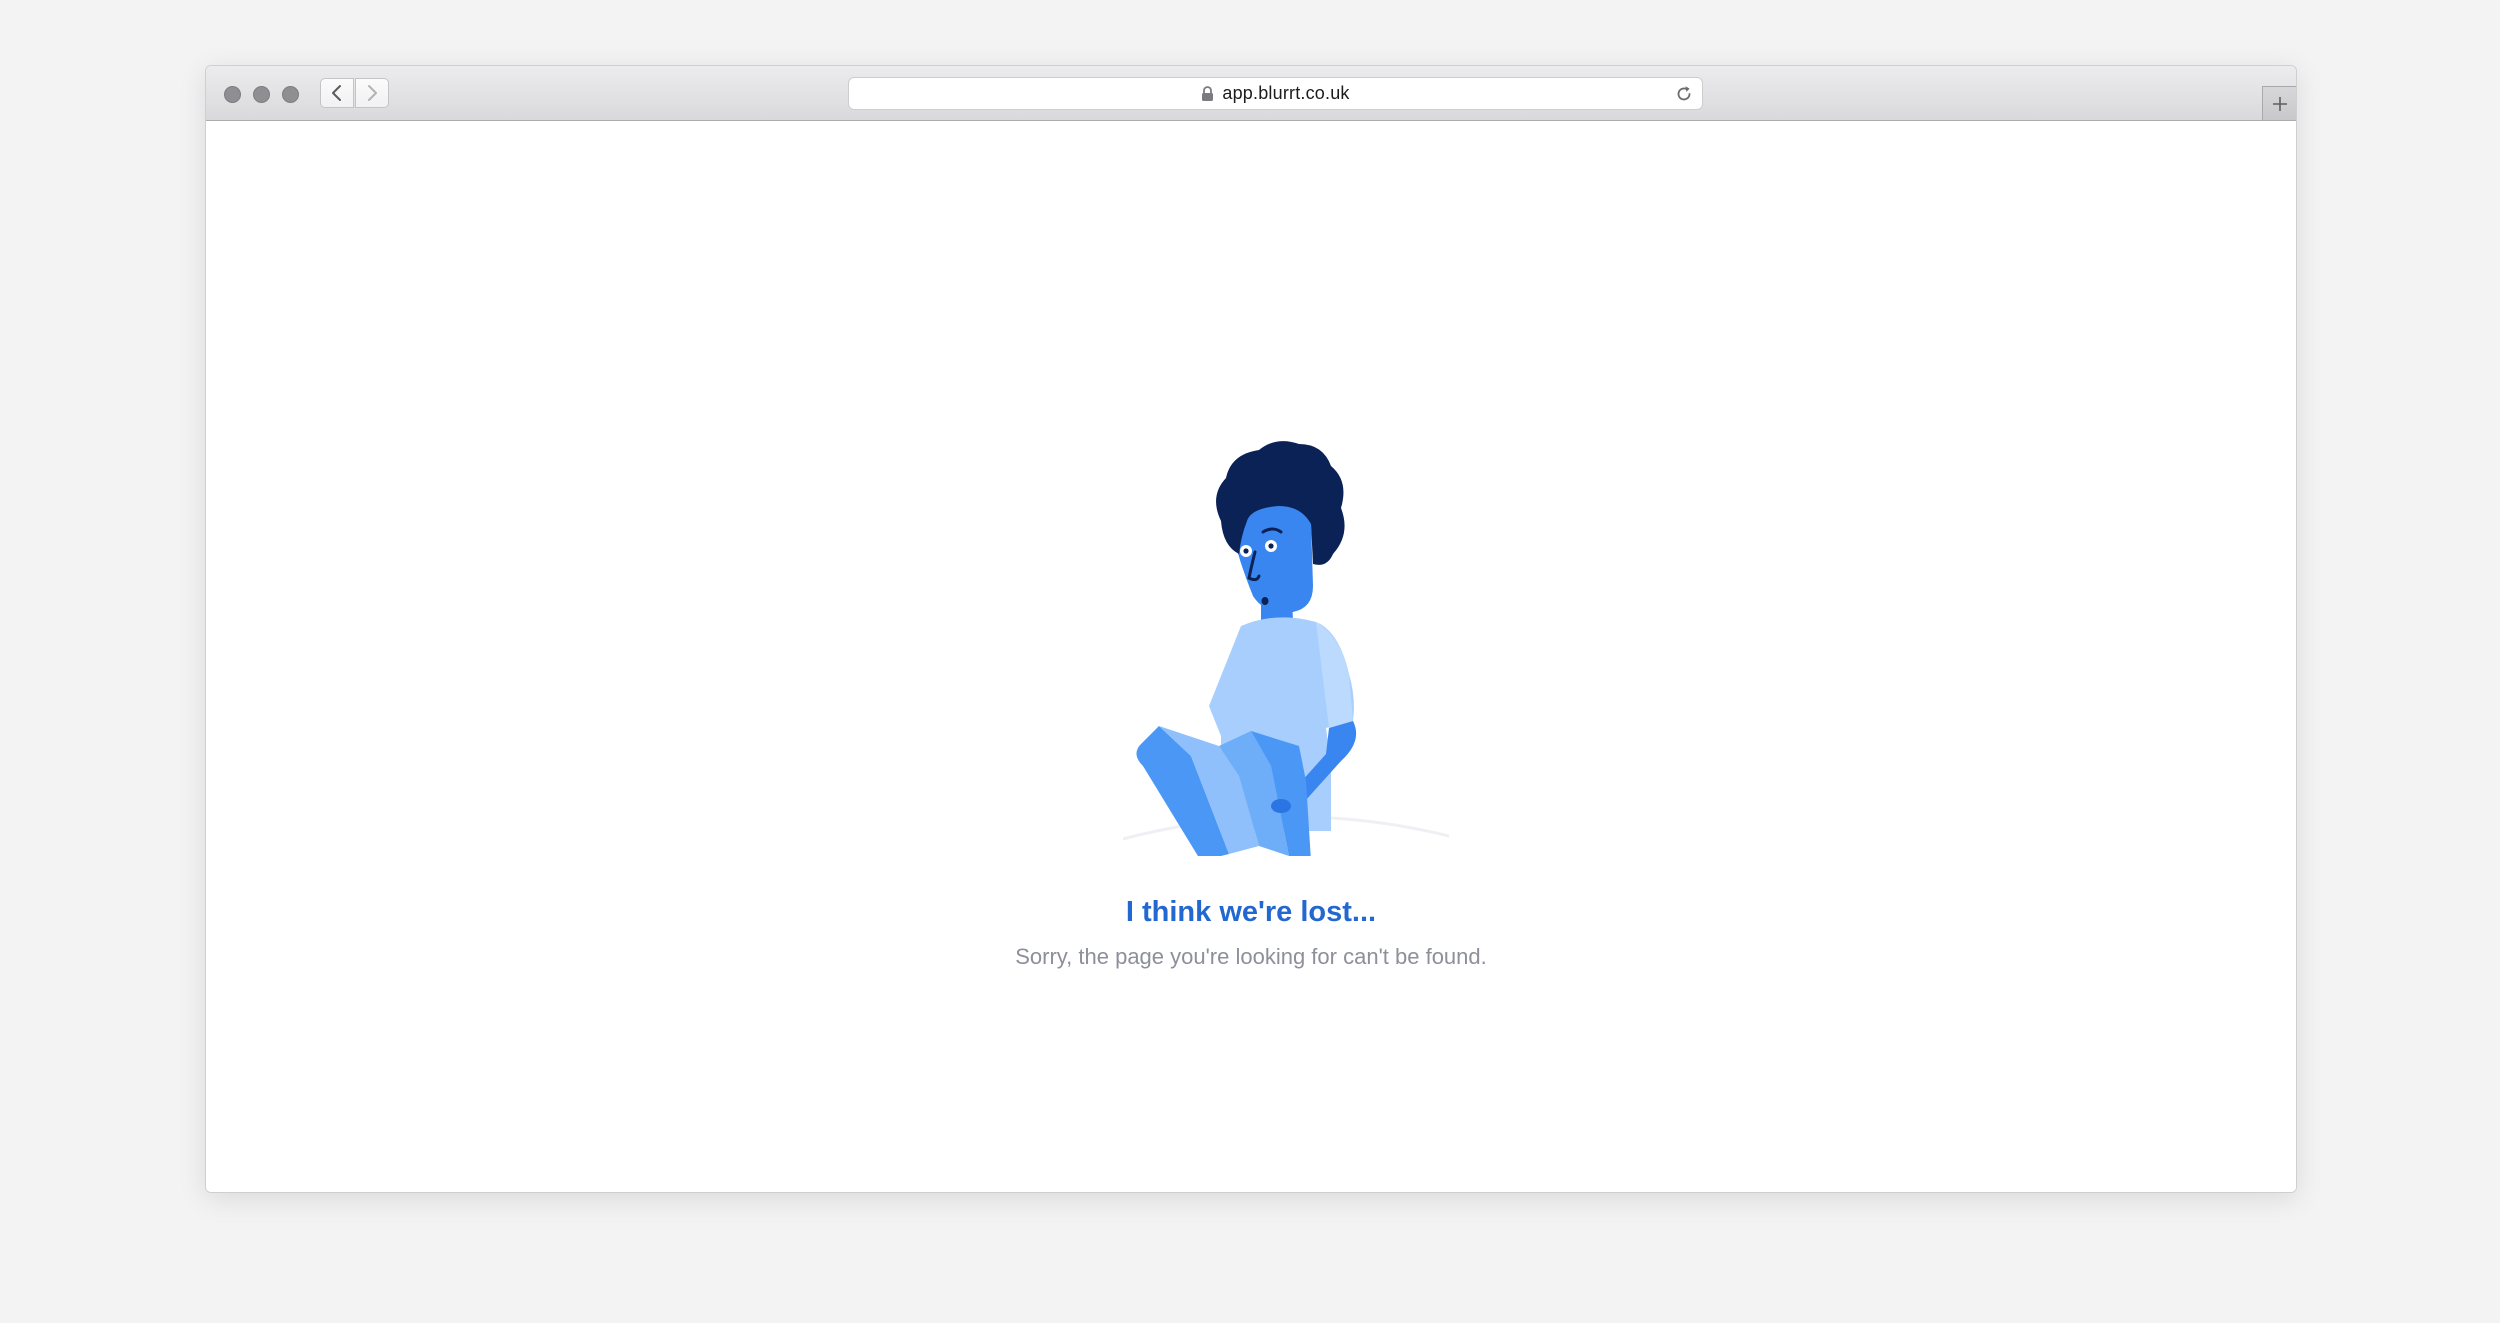  What do you see at coordinates (1265, 601) in the screenshot?
I see `mouth` at bounding box center [1265, 601].